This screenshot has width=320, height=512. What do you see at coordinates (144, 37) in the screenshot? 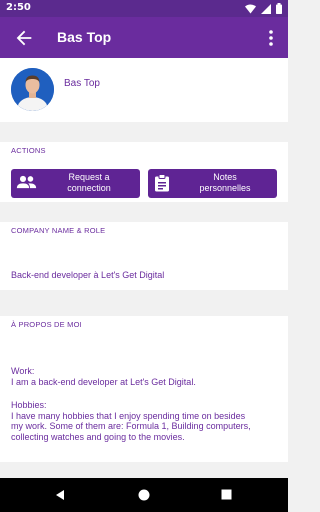
I see `app-bar: Bas Top` at bounding box center [144, 37].